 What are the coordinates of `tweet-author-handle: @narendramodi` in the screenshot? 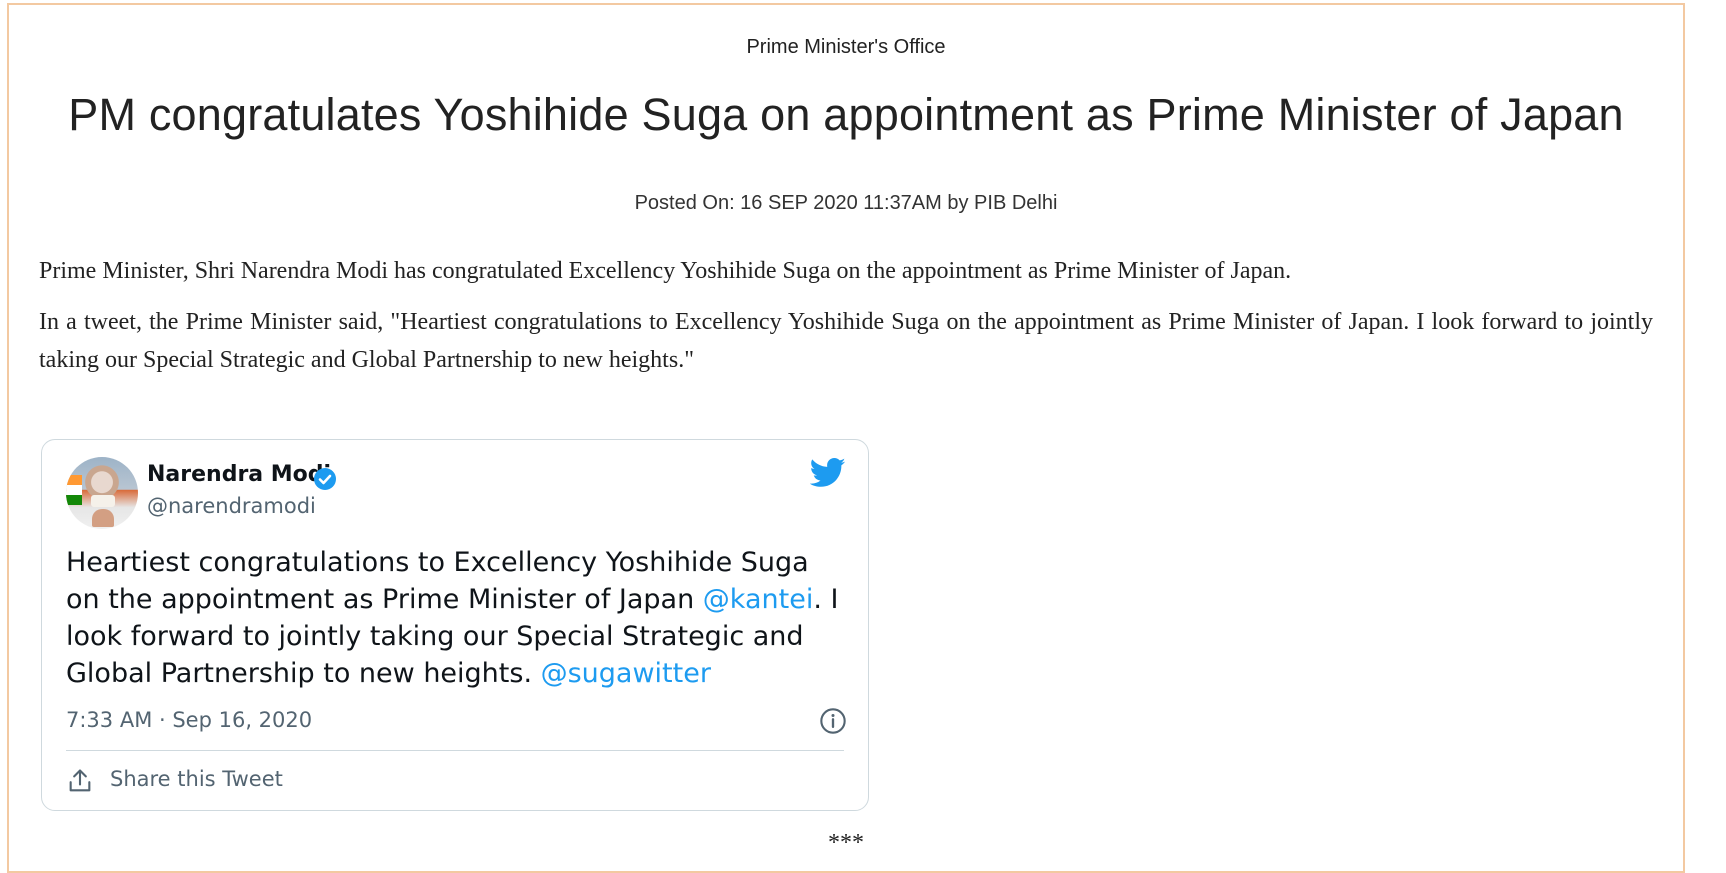 It's located at (231, 506).